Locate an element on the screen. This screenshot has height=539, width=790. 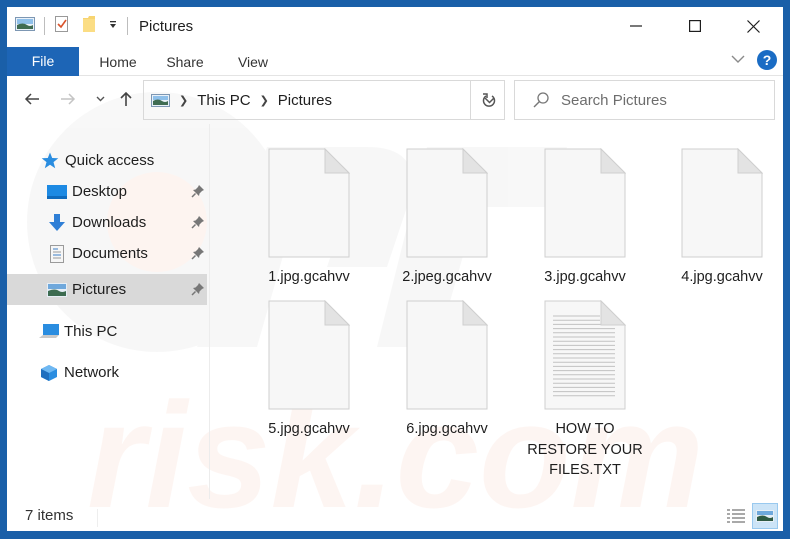
properties-icon is located at coordinates (62, 26).